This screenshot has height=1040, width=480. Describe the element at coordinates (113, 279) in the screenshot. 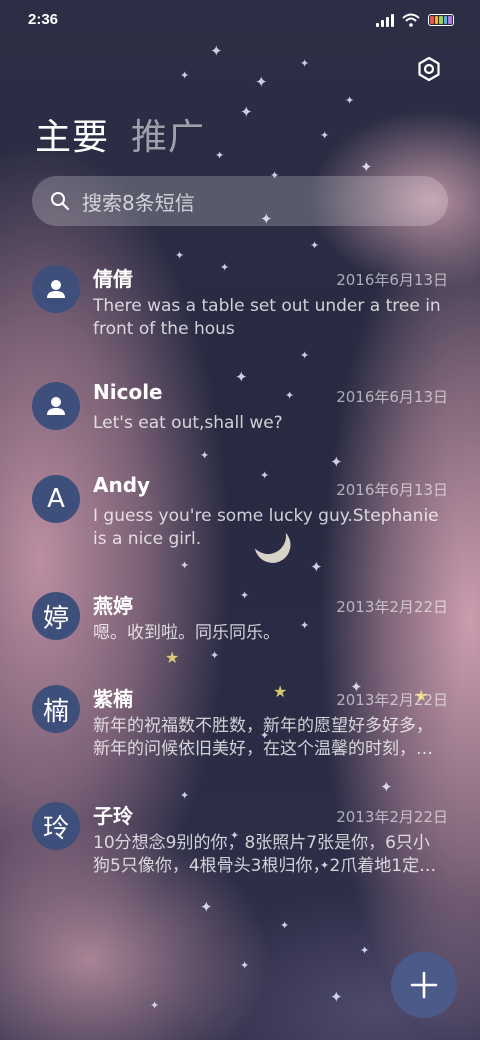

I see `contact-name: 倩倩` at that location.